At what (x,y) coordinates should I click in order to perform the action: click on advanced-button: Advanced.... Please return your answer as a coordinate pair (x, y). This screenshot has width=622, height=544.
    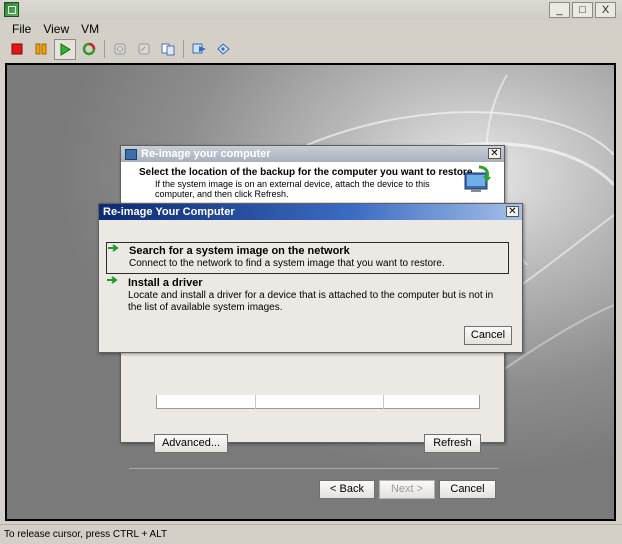
    Looking at the image, I should click on (191, 443).